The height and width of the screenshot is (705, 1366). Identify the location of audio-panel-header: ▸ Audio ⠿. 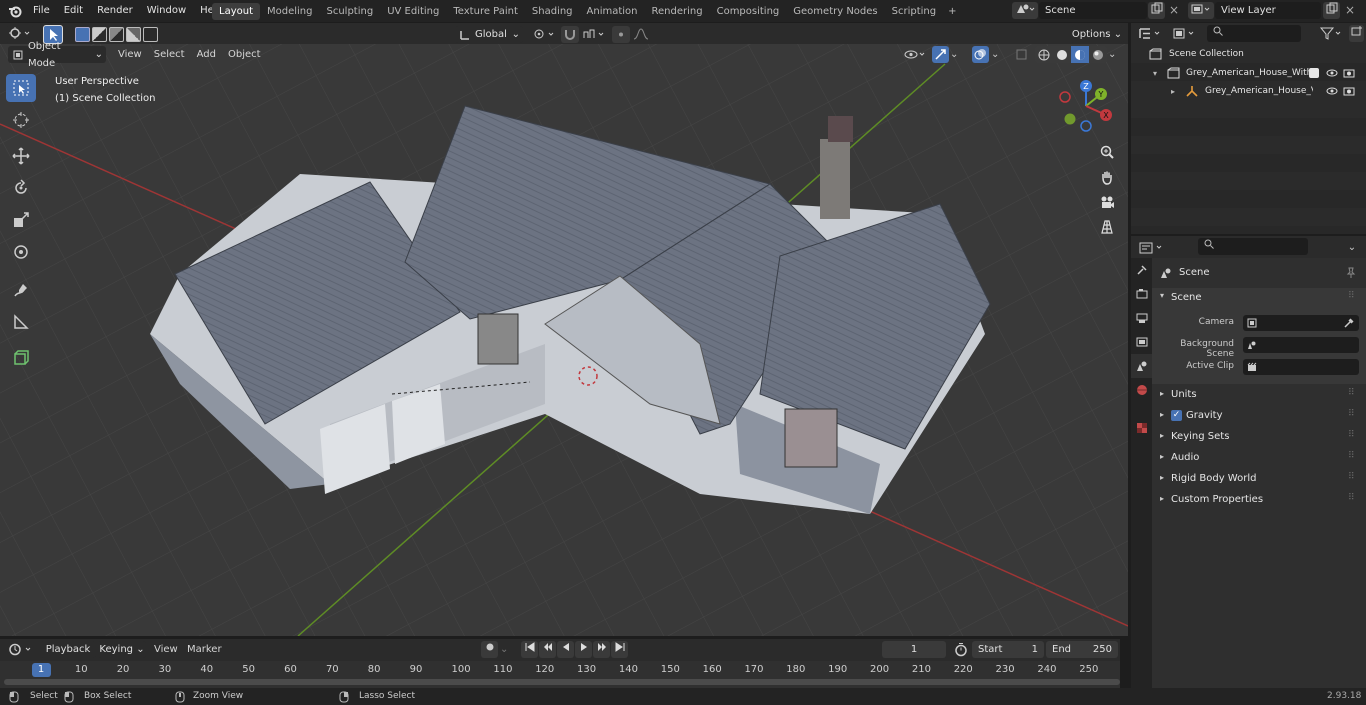
(1259, 457).